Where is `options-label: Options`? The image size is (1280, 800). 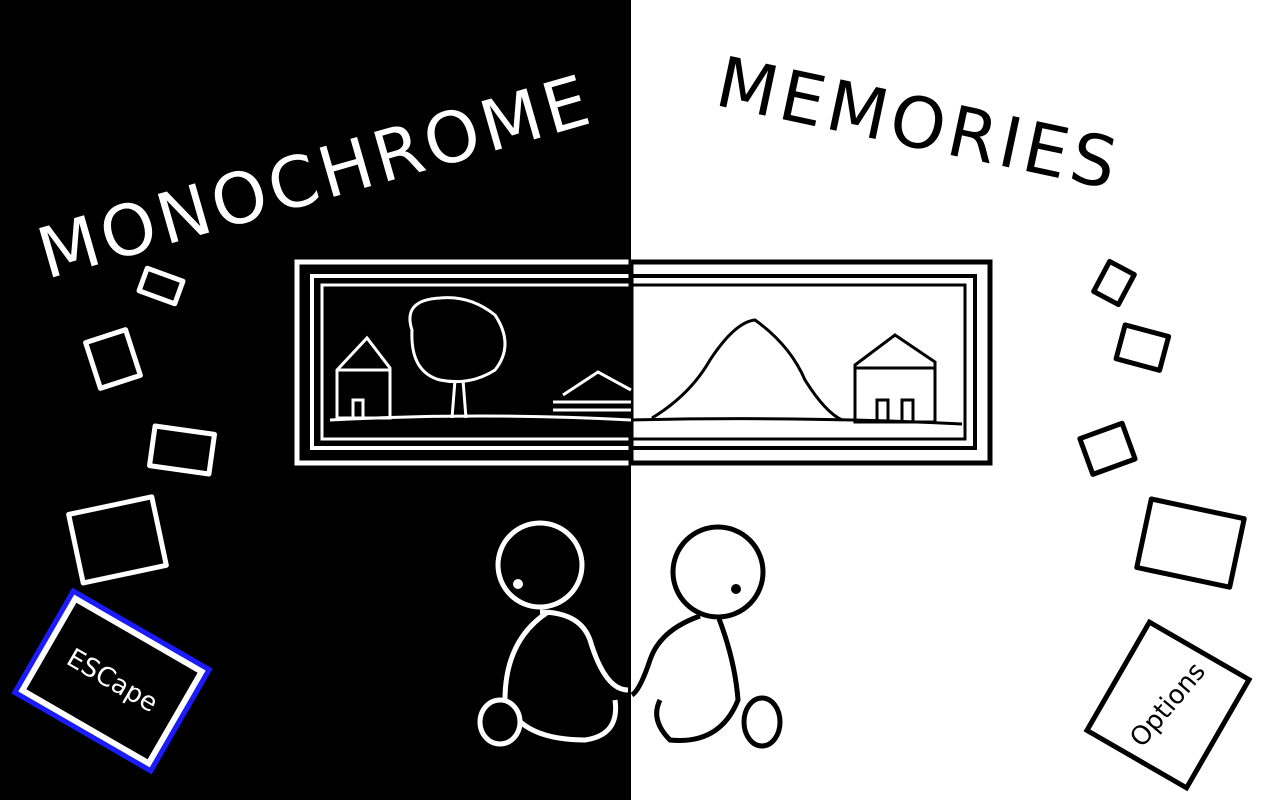 options-label: Options is located at coordinates (1168, 705).